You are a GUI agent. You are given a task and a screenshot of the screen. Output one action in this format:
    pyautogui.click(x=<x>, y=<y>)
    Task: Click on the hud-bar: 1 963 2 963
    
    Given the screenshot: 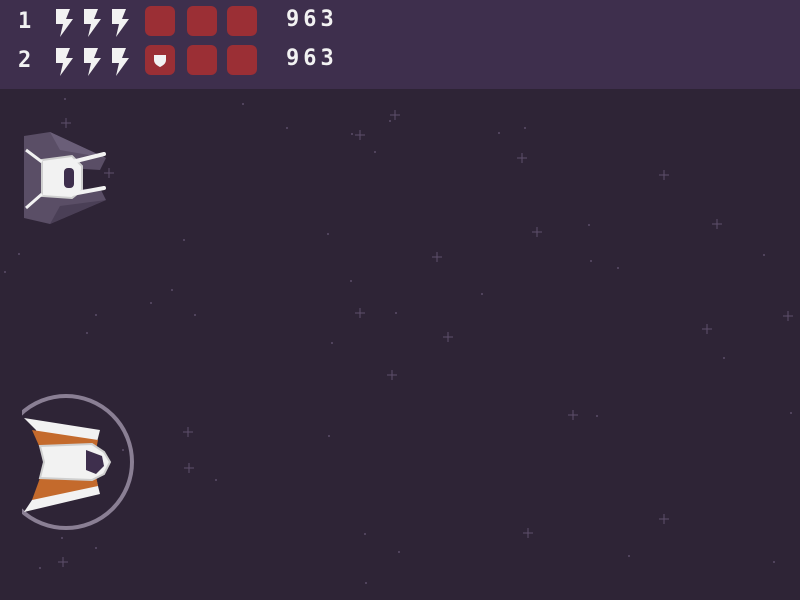 What is the action you would take?
    pyautogui.click(x=400, y=44)
    